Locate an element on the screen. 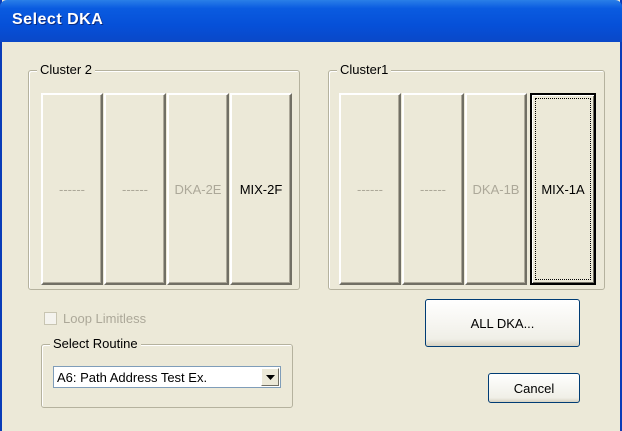 This screenshot has width=622, height=431. cluster-2-tile-dka-2e: DKA-2E is located at coordinates (198, 189).